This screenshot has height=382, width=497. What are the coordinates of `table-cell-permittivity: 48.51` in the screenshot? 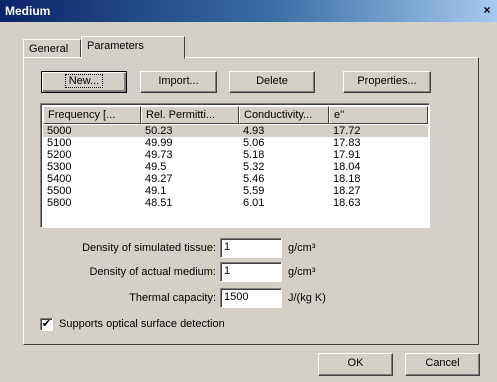 It's located at (159, 203).